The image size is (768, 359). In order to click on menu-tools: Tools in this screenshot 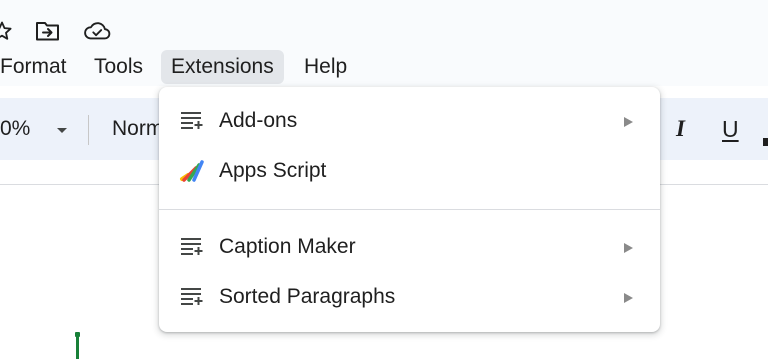, I will do `click(118, 67)`.